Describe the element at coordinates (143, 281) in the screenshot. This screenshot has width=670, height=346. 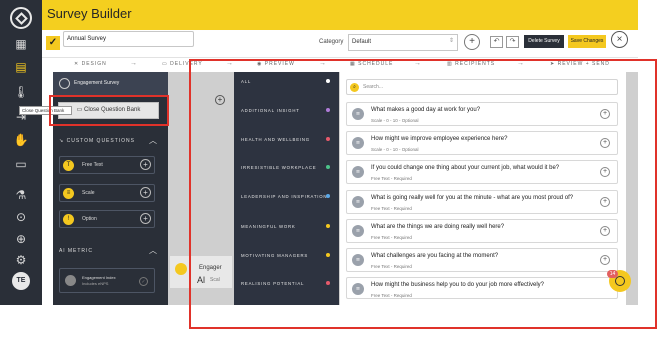
I see `check-icon: ✓` at that location.